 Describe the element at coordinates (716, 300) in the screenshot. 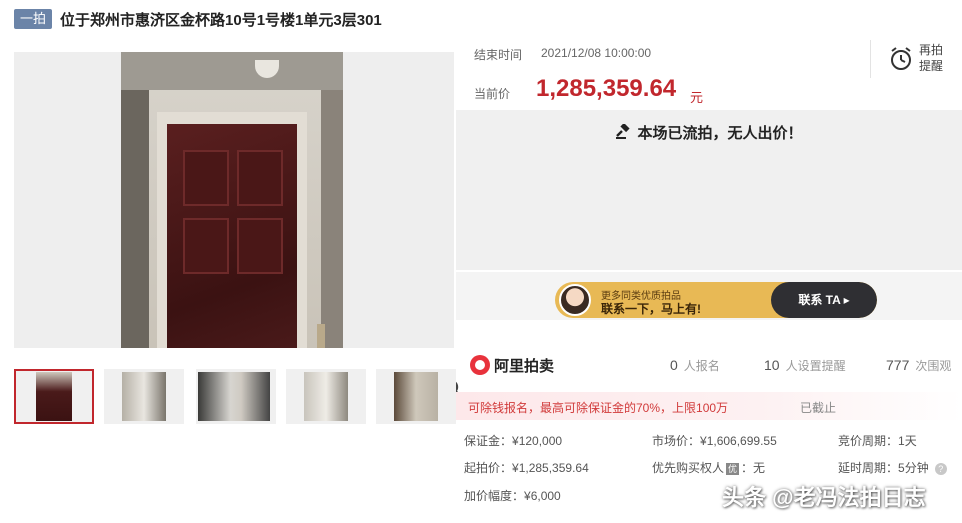

I see `contact-banner: 更多同类优质拍品 联系一下，马上有! 联系 TA ▸` at that location.